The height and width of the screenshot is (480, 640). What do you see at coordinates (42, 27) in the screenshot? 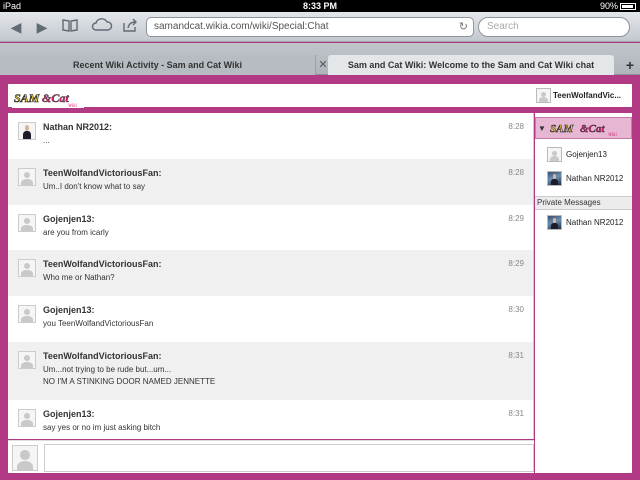
I see `forward-icon: ▶` at bounding box center [42, 27].